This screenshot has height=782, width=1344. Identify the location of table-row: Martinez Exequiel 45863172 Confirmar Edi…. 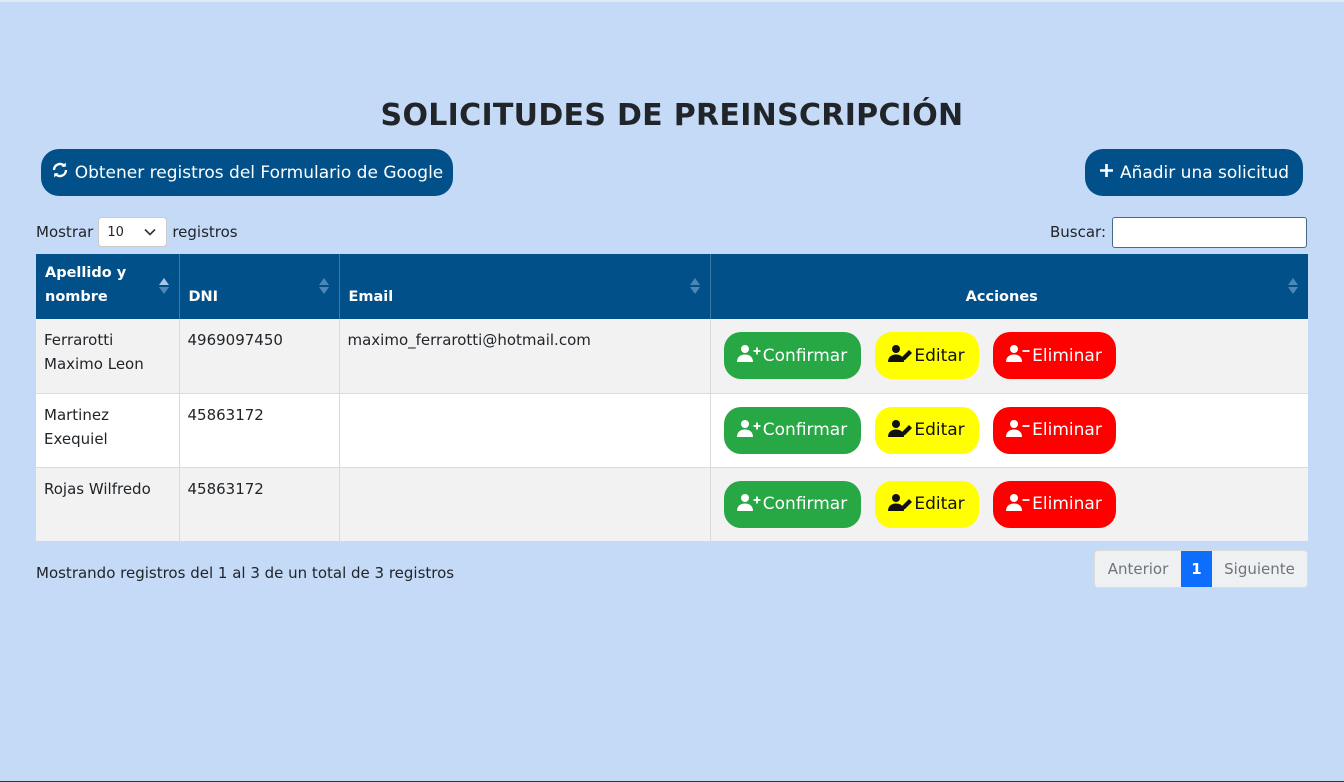
(672, 429).